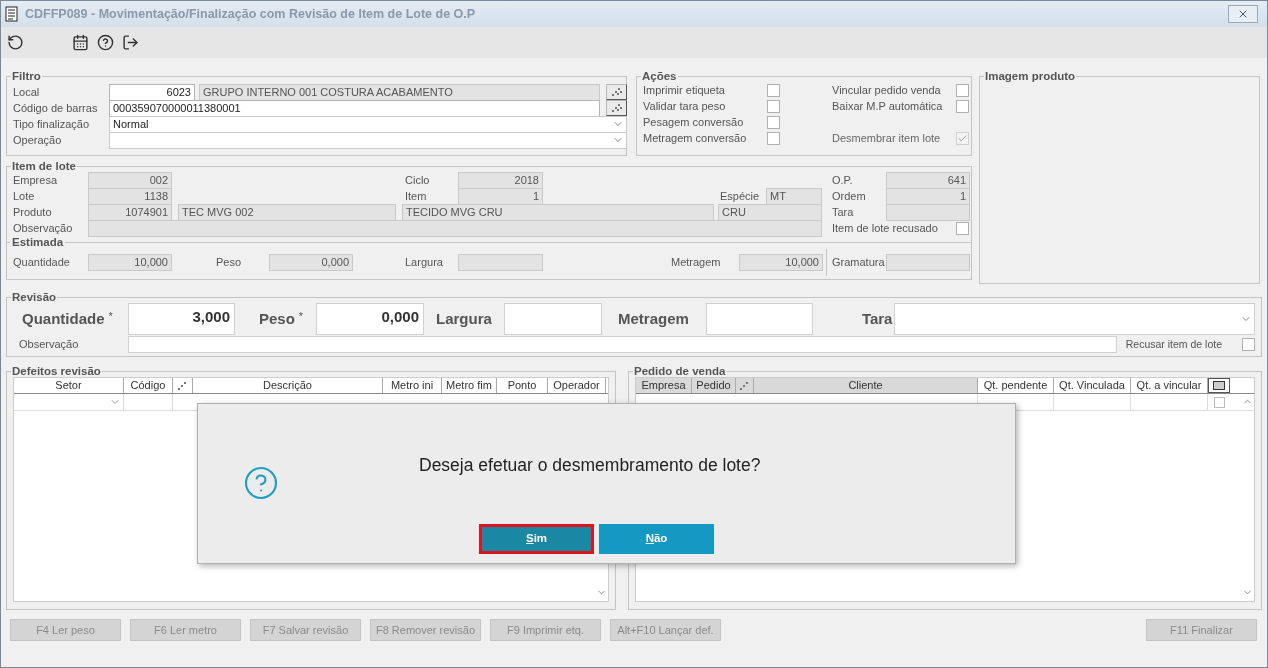 The image size is (1268, 668). I want to click on column-header: Pedido, so click(714, 385).